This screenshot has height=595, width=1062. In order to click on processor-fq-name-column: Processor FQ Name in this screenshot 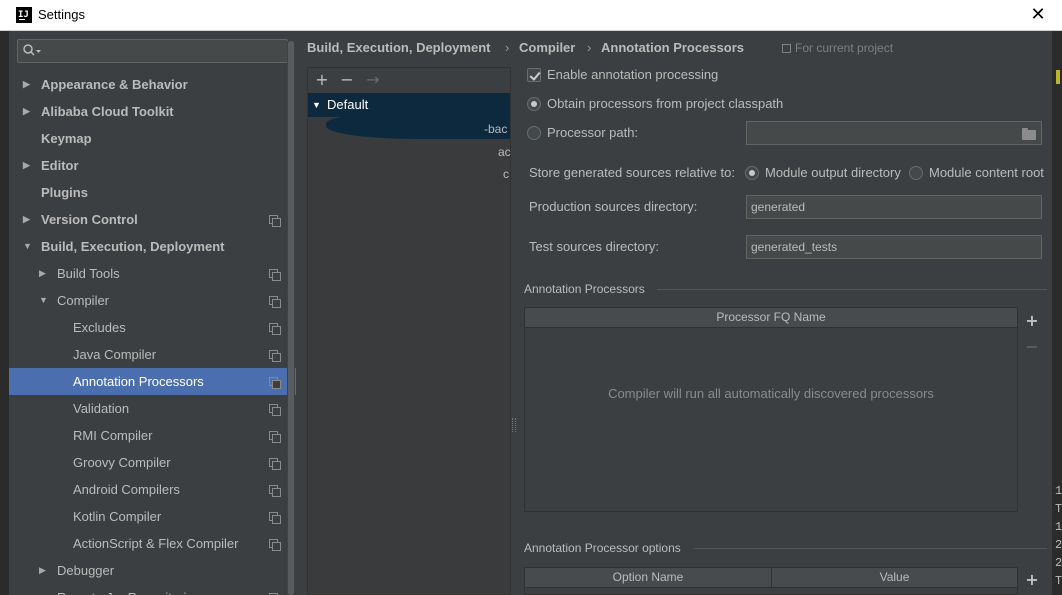, I will do `click(771, 318)`.